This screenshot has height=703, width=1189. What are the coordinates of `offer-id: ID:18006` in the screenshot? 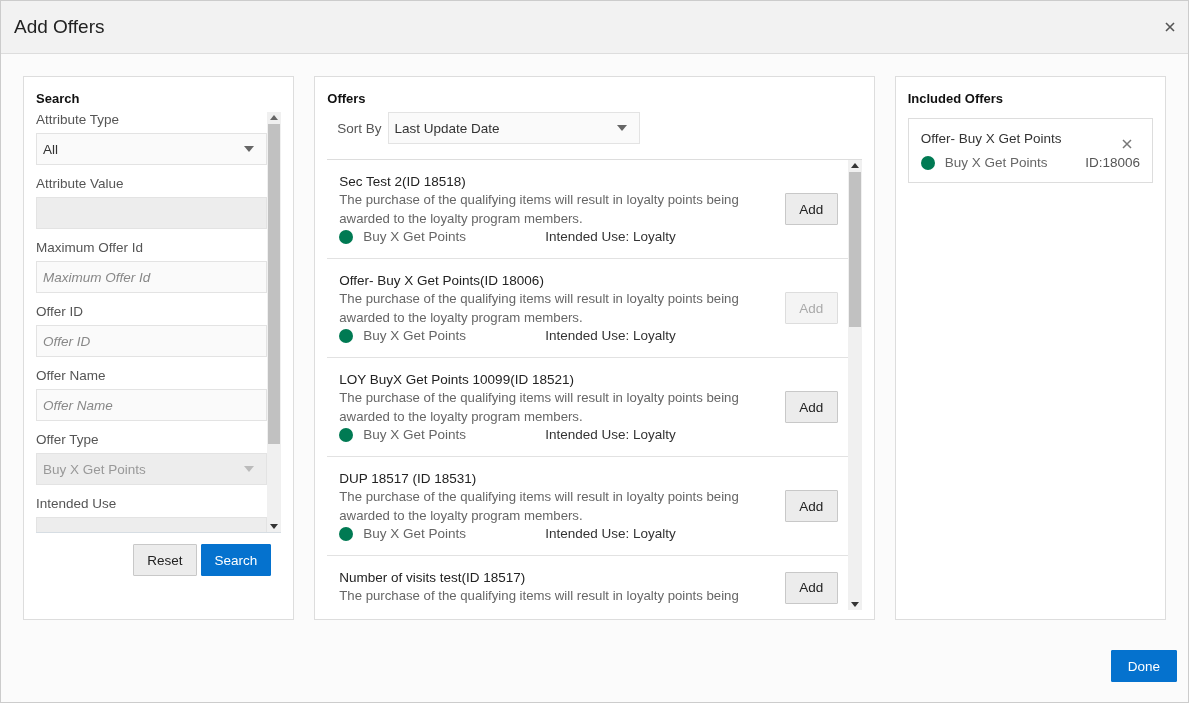 It's located at (1112, 162).